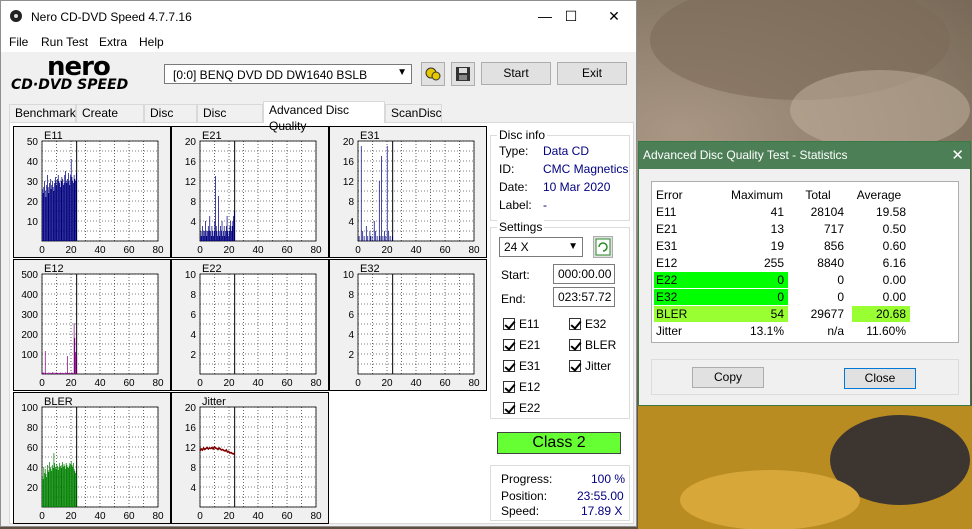 The width and height of the screenshot is (972, 529). What do you see at coordinates (433, 74) in the screenshot?
I see `drive-info-button` at bounding box center [433, 74].